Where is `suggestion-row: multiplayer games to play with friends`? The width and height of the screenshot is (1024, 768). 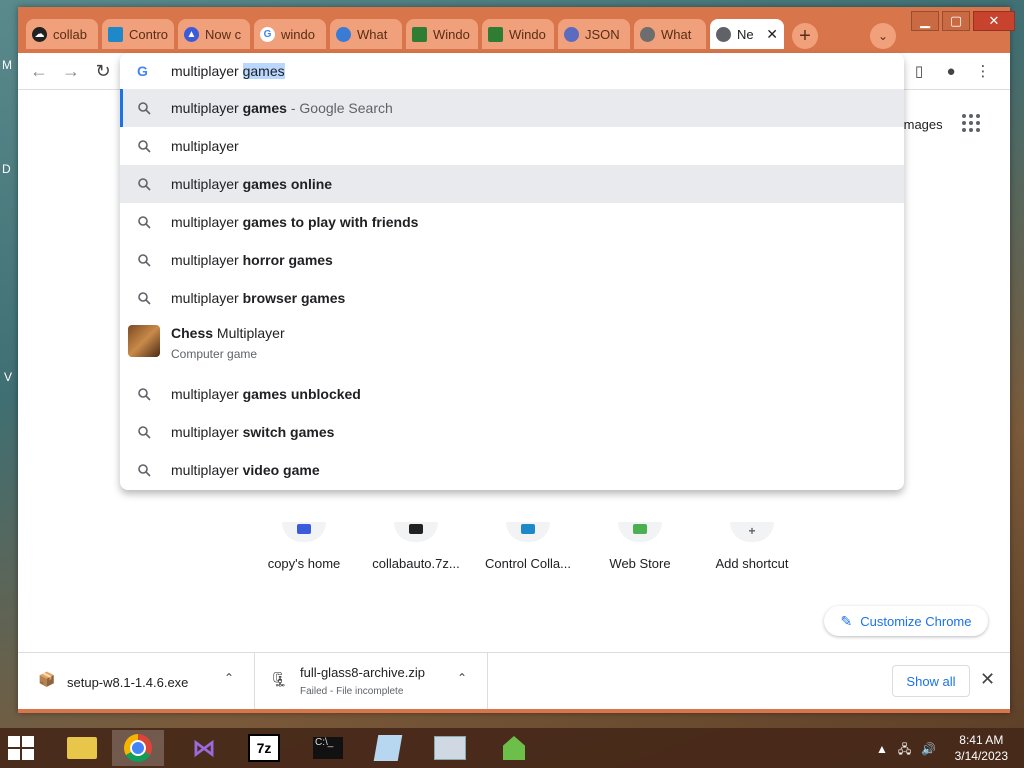
suggestion-row: multiplayer games to play with friends is located at coordinates (512, 222).